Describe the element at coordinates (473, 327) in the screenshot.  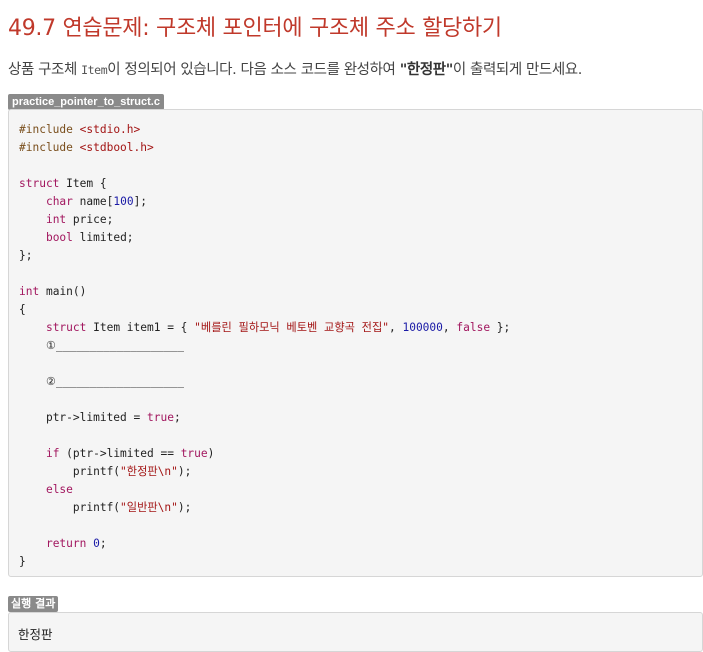
I see `code-token: false` at that location.